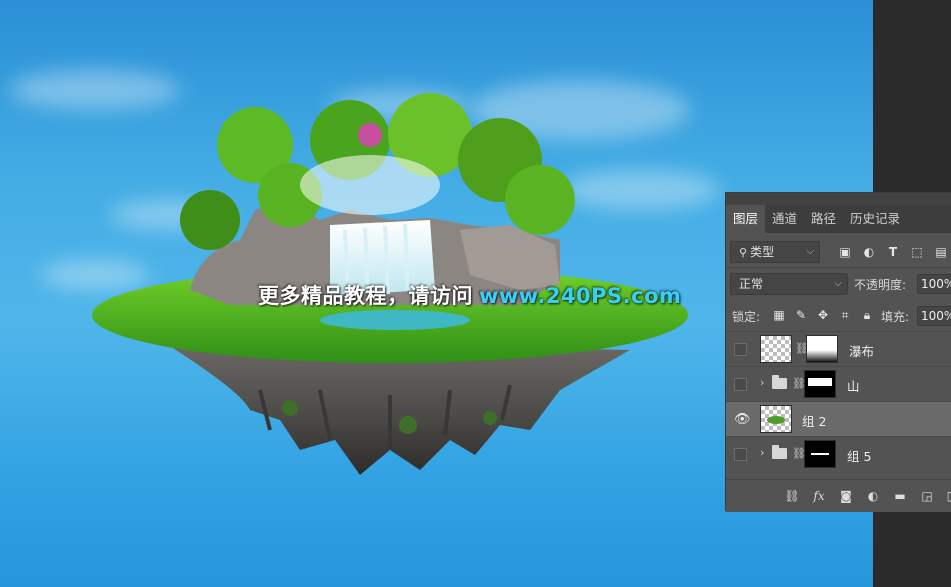  What do you see at coordinates (365, 296) in the screenshot?
I see `watermark-chinese: 更多精品教程，请访问` at bounding box center [365, 296].